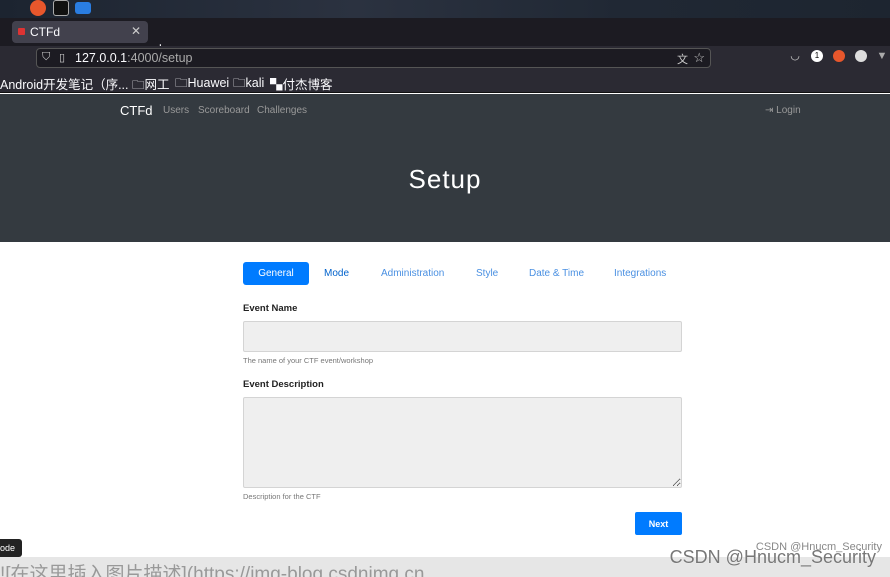 The height and width of the screenshot is (577, 890). I want to click on tab-title: CTFd, so click(45, 32).